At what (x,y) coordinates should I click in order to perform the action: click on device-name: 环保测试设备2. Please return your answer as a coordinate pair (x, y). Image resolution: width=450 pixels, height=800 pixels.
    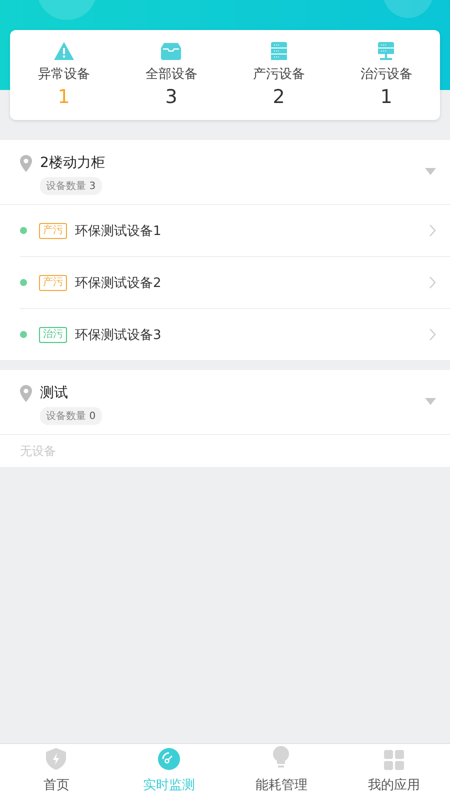
    Looking at the image, I should click on (118, 283).